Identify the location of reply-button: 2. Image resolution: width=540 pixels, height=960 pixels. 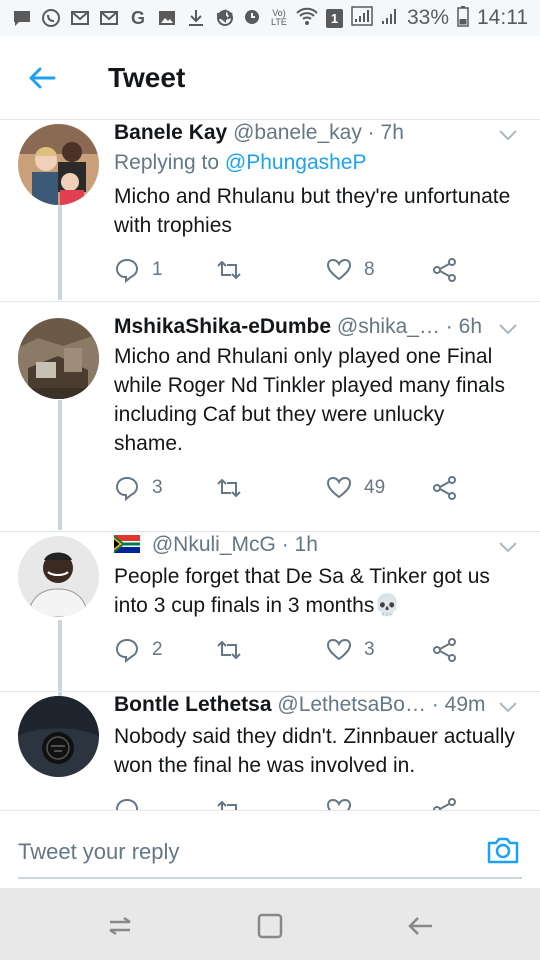
(138, 650).